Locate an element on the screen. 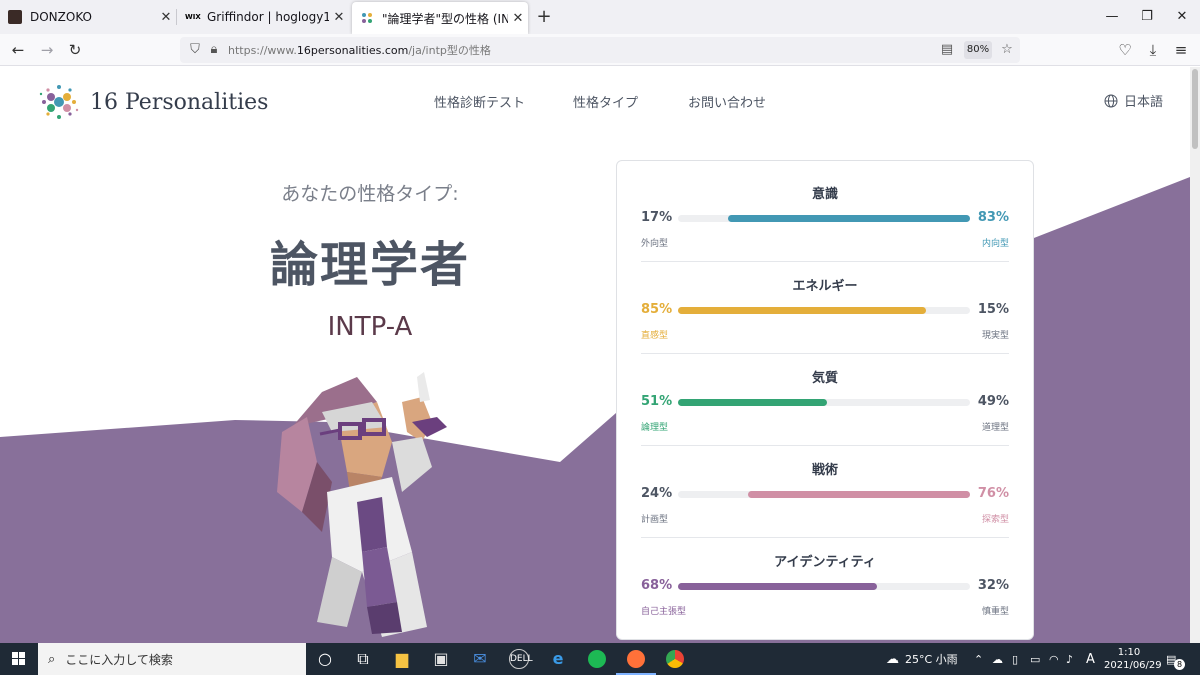  taskbar-search: ⌕ ここに入力して検索 is located at coordinates (172, 659).